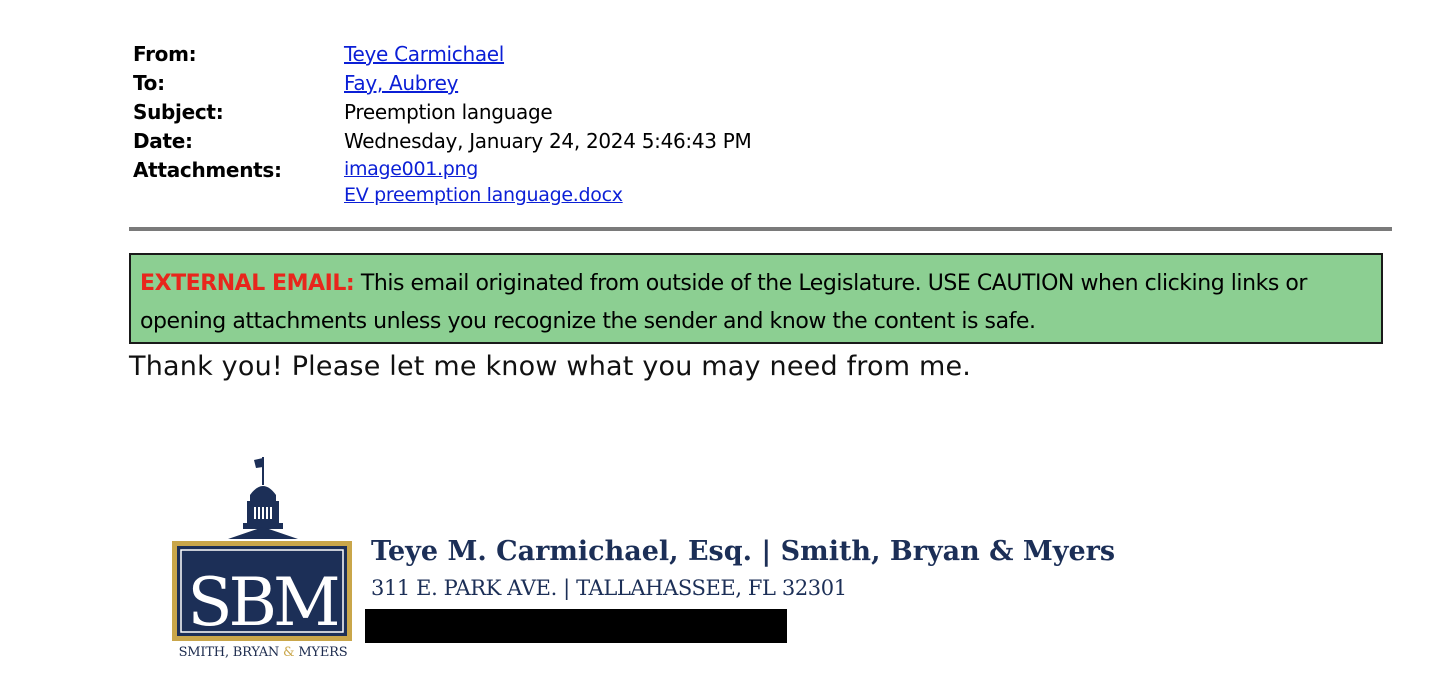  I want to click on firm-logo: SBM SMITH, BRYAN & MYERS, so click(263, 560).